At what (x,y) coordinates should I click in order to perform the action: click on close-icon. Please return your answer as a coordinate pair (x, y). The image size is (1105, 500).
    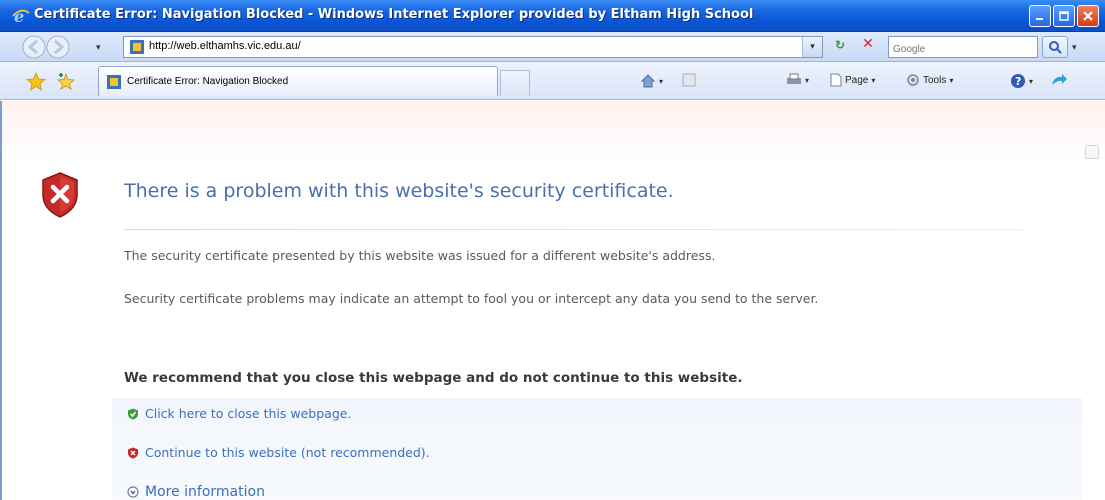
    Looking at the image, I should click on (1088, 16).